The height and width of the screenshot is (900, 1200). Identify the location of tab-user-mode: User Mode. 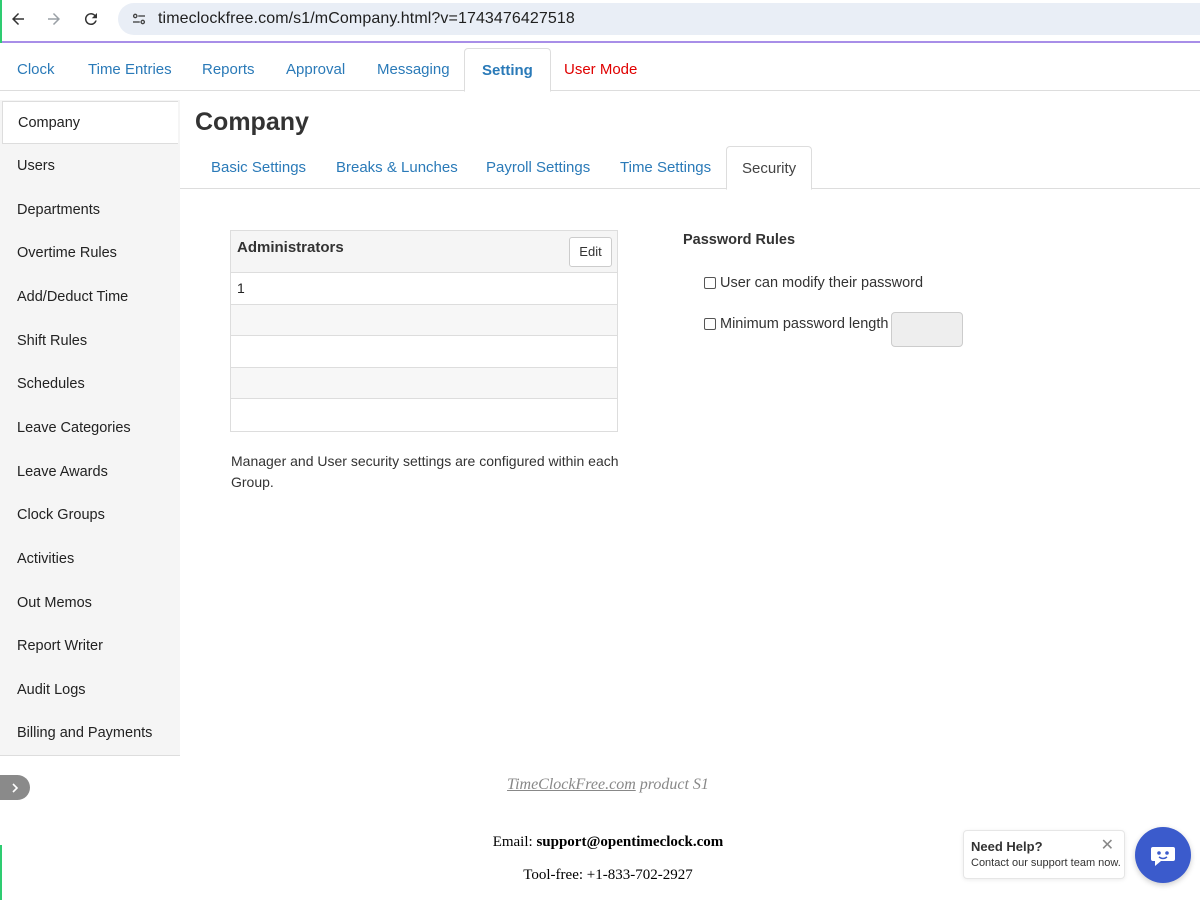
(600, 69).